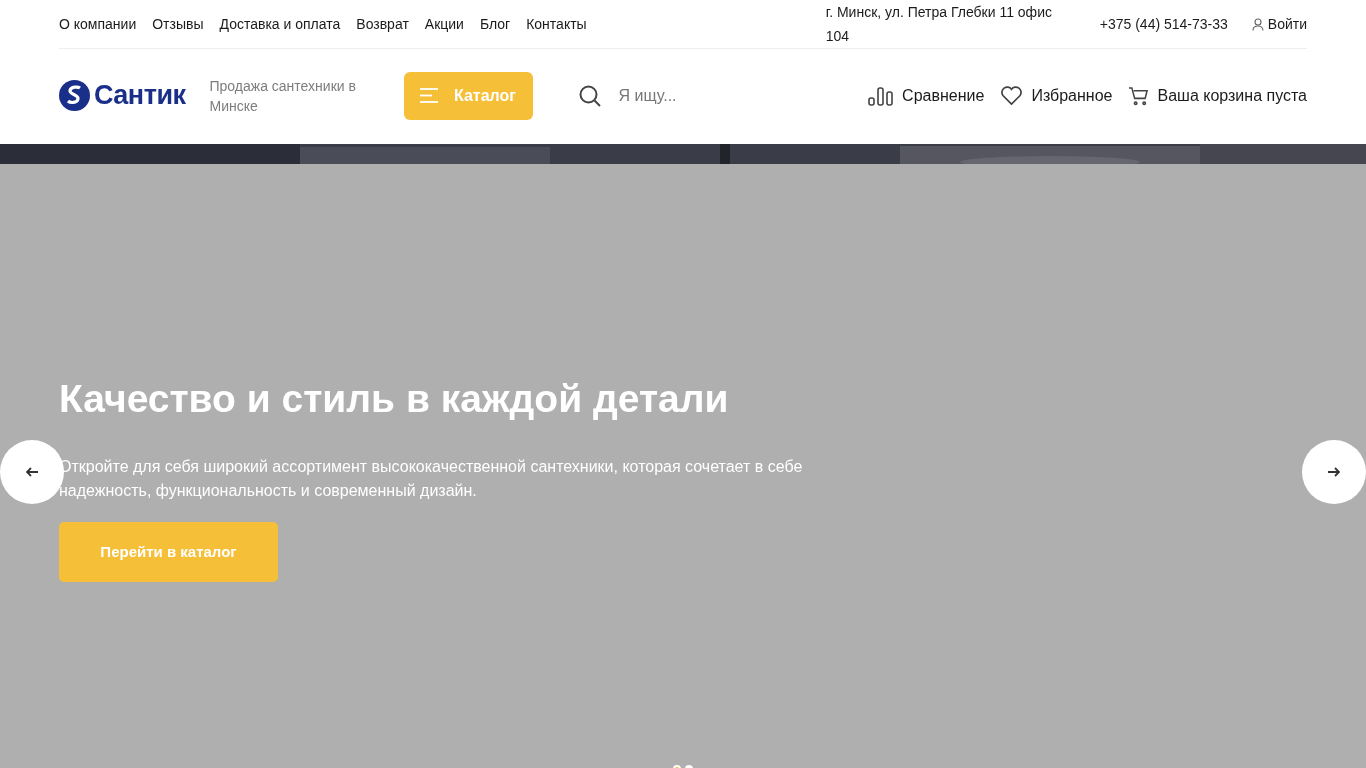 This screenshot has height=768, width=1366. What do you see at coordinates (881, 95) in the screenshot?
I see `compare-icon` at bounding box center [881, 95].